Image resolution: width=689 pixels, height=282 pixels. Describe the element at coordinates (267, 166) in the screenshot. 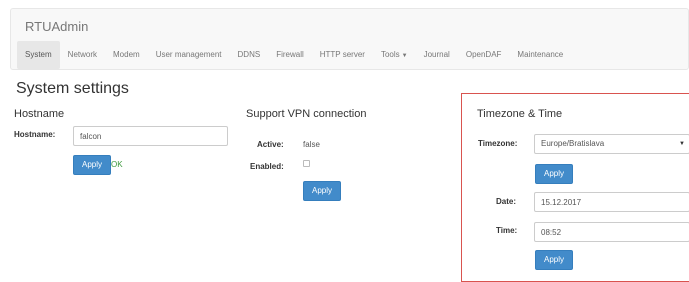

I see `vpn-enabled-label: Enabled:` at that location.